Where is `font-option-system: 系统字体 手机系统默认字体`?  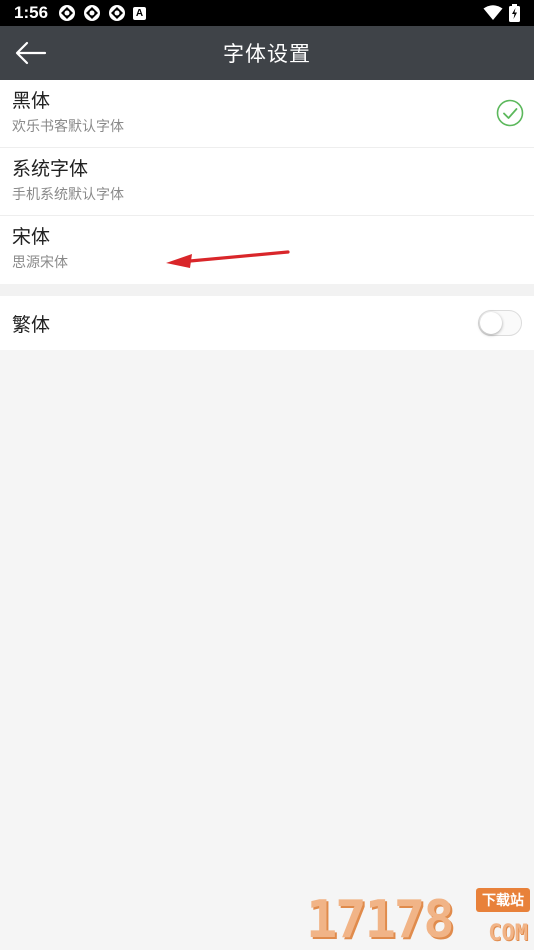
font-option-system: 系统字体 手机系统默认字体 is located at coordinates (267, 182).